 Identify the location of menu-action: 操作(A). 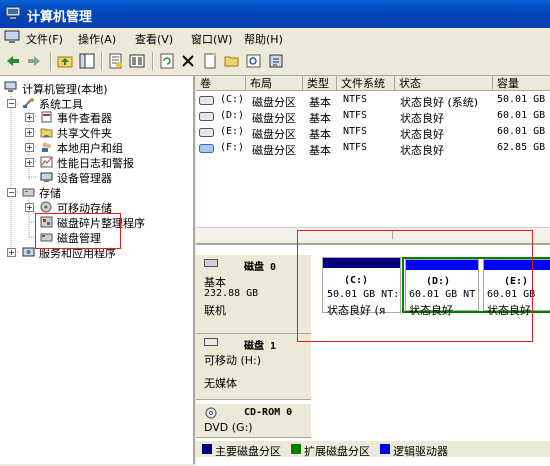
(97, 39).